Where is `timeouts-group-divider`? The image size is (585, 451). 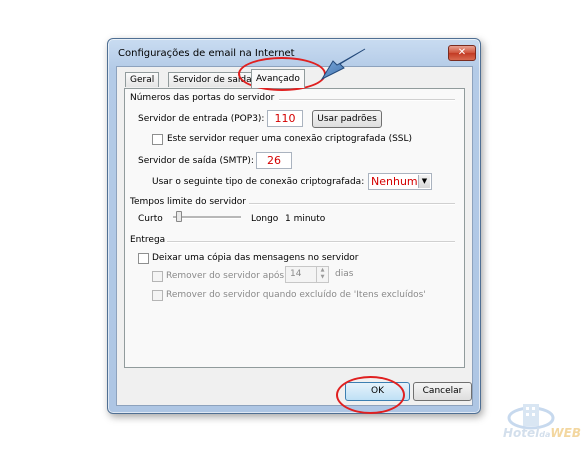
timeouts-group-divider is located at coordinates (352, 204).